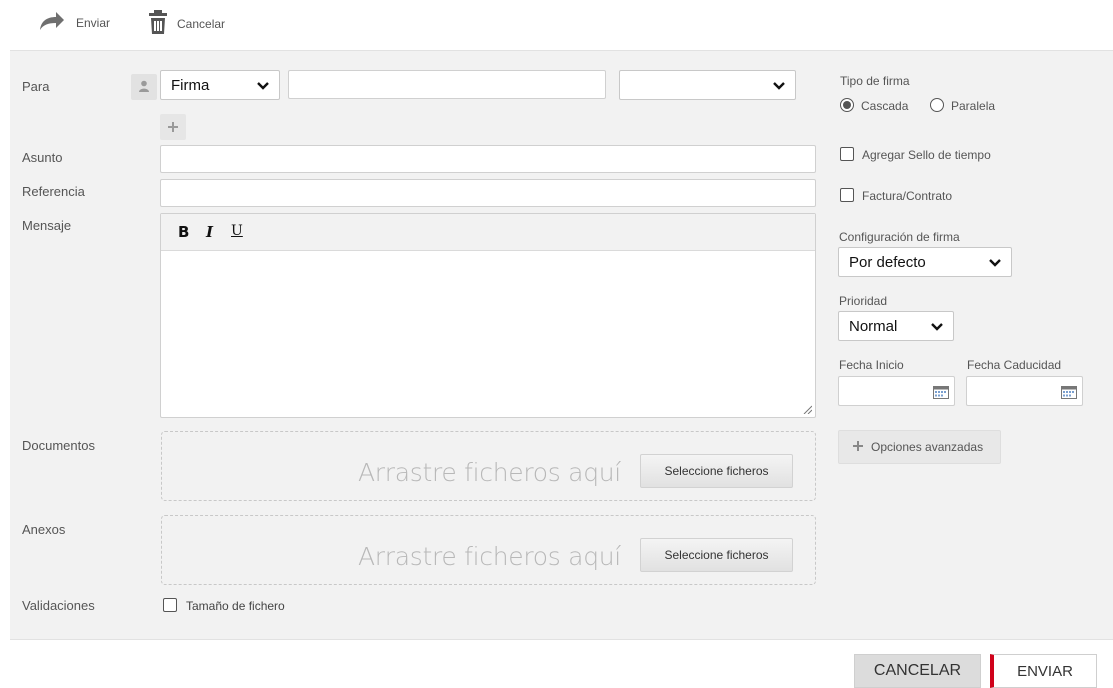 The width and height of the screenshot is (1113, 688). What do you see at coordinates (158, 23) in the screenshot?
I see `trash-icon` at bounding box center [158, 23].